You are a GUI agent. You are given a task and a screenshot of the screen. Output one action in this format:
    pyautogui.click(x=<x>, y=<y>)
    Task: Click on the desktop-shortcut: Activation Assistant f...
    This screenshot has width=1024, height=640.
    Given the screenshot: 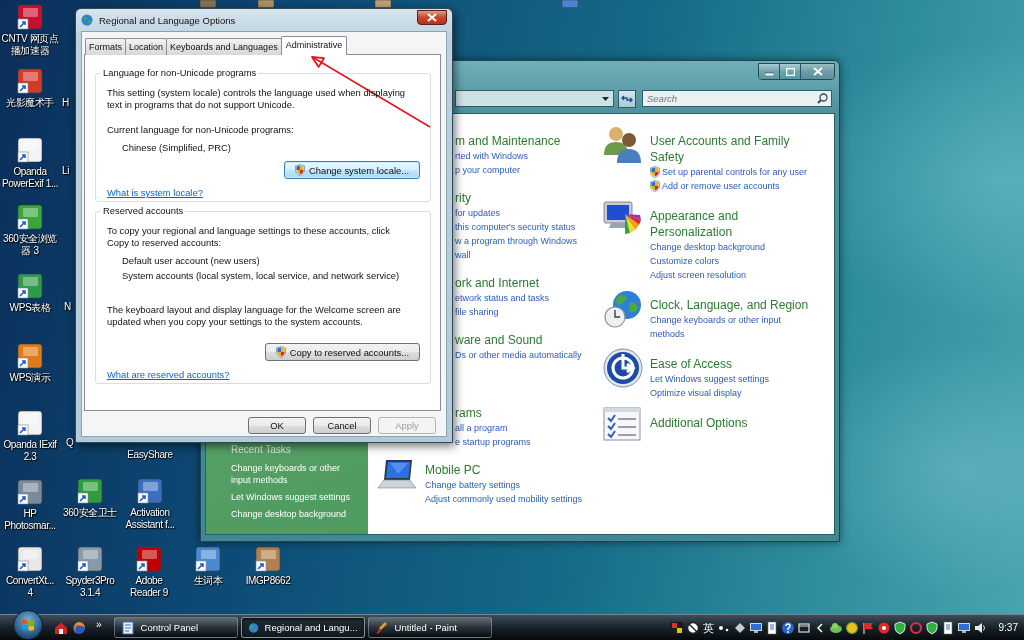 What is the action you would take?
    pyautogui.click(x=150, y=504)
    